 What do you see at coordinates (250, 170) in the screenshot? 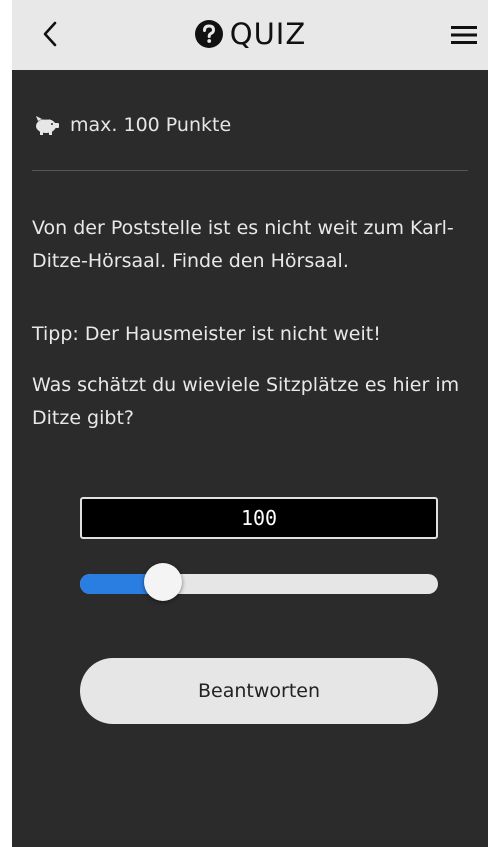
I see `divider` at bounding box center [250, 170].